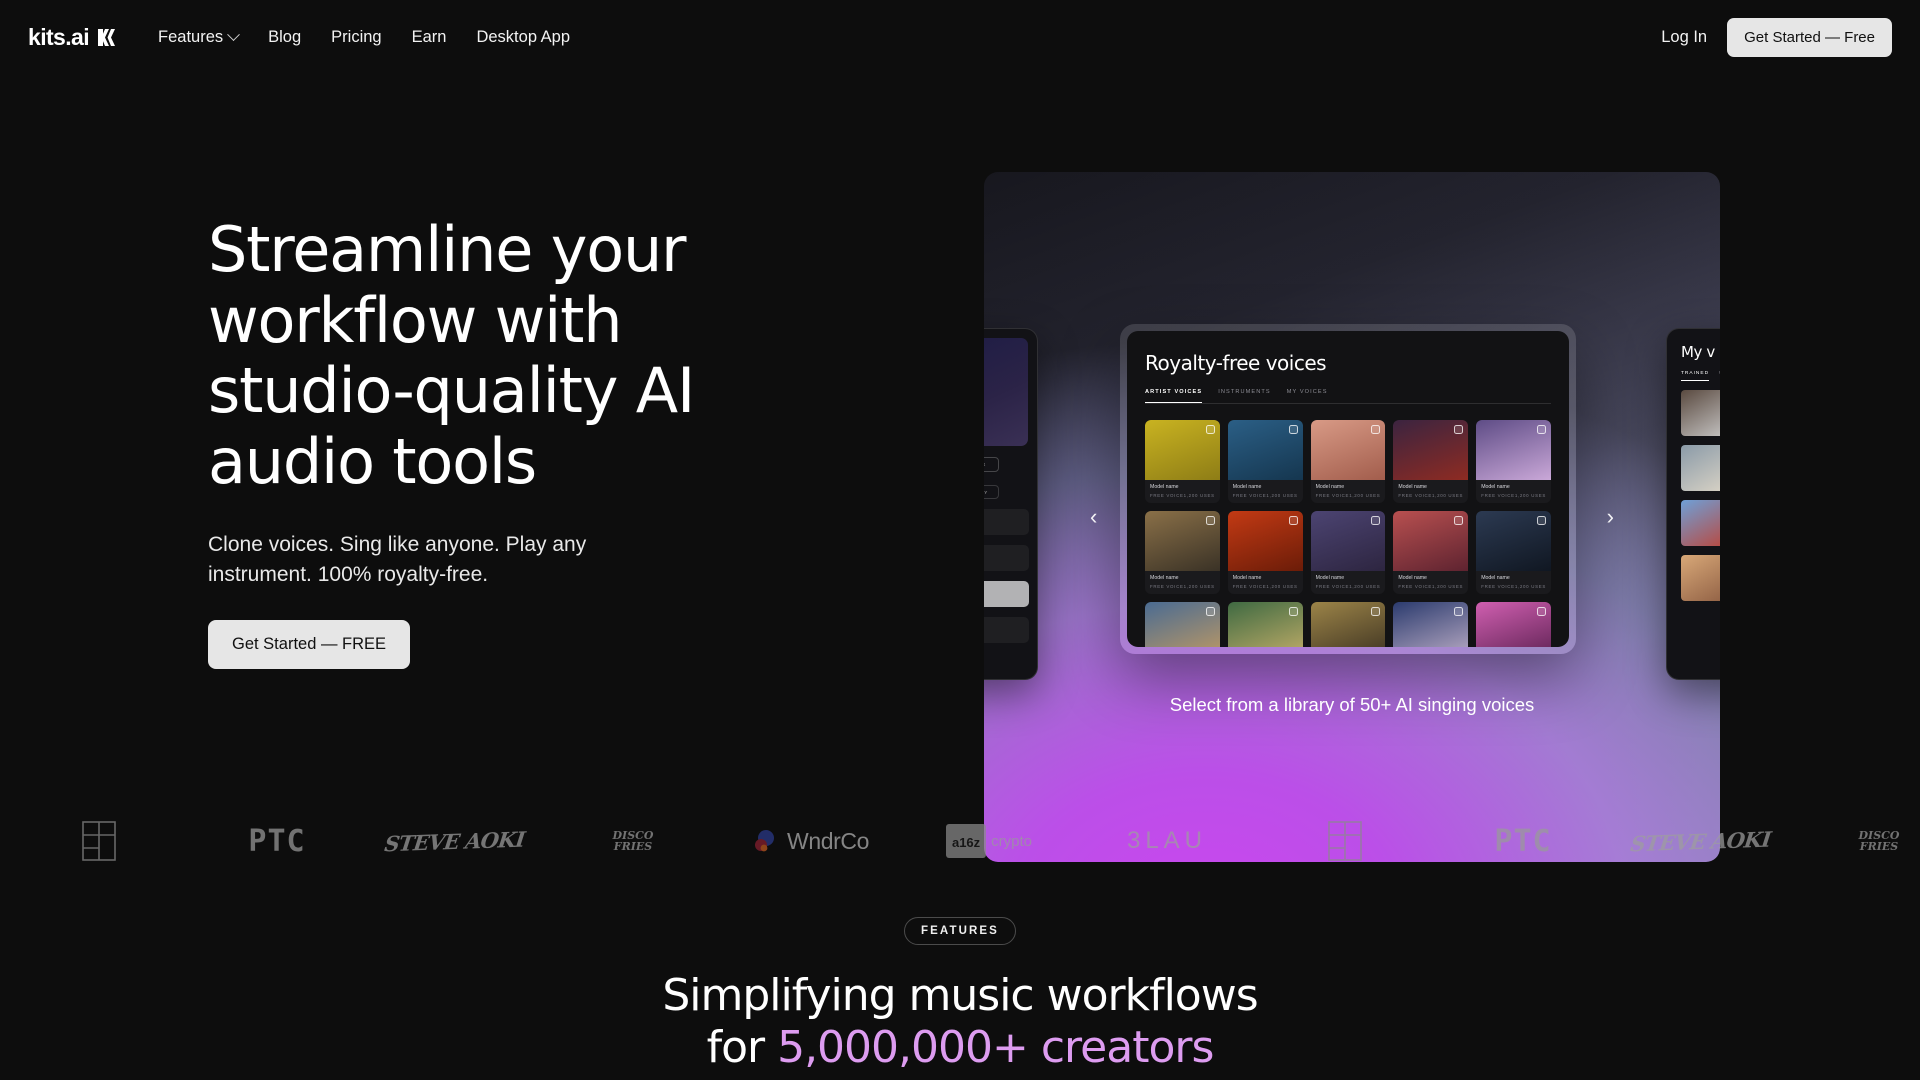 The height and width of the screenshot is (1080, 1920). I want to click on features-badge: FEATURES, so click(960, 931).